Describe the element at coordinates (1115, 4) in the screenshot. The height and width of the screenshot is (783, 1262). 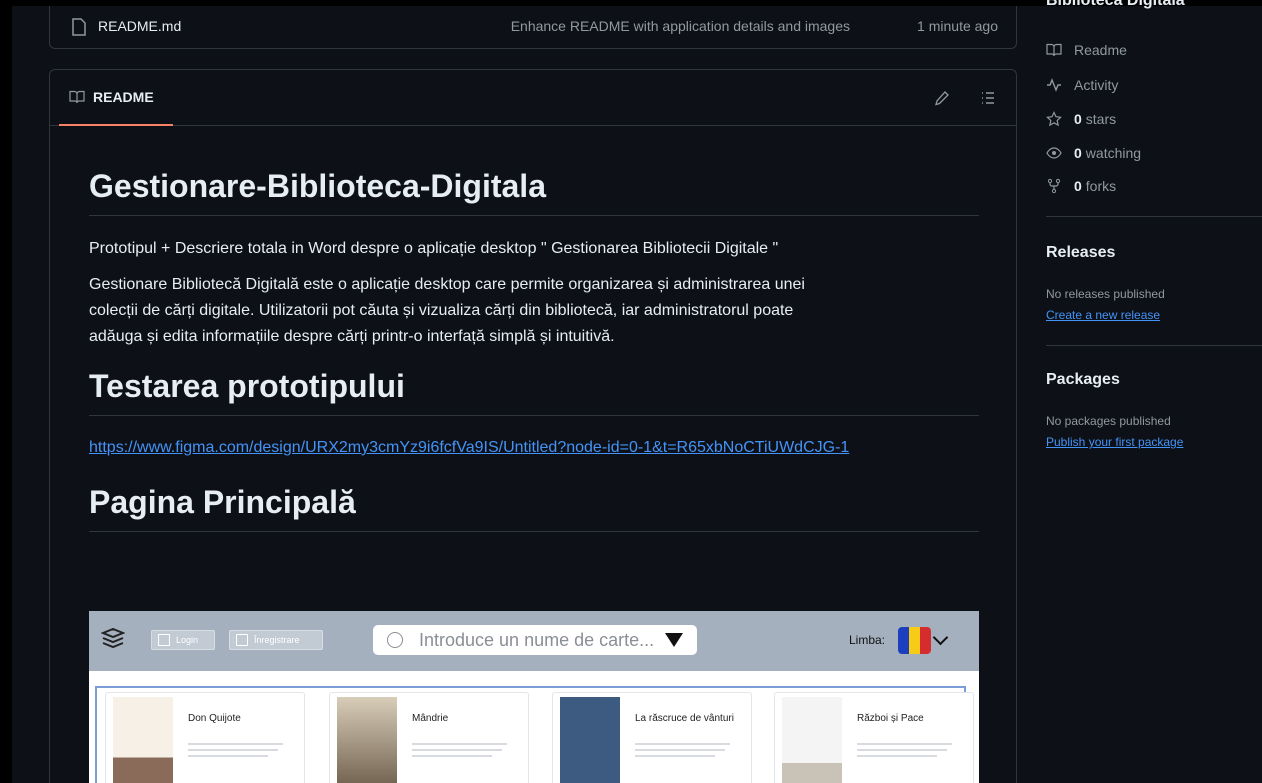
I see `repo-description-cut: Biblioteca Digitala` at that location.